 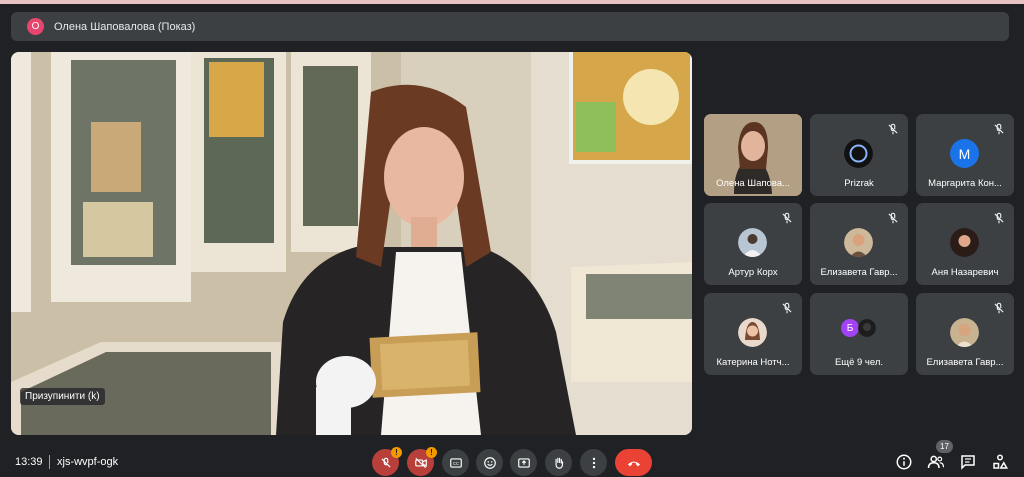 What do you see at coordinates (29, 462) in the screenshot?
I see `meeting-time: 13:39` at bounding box center [29, 462].